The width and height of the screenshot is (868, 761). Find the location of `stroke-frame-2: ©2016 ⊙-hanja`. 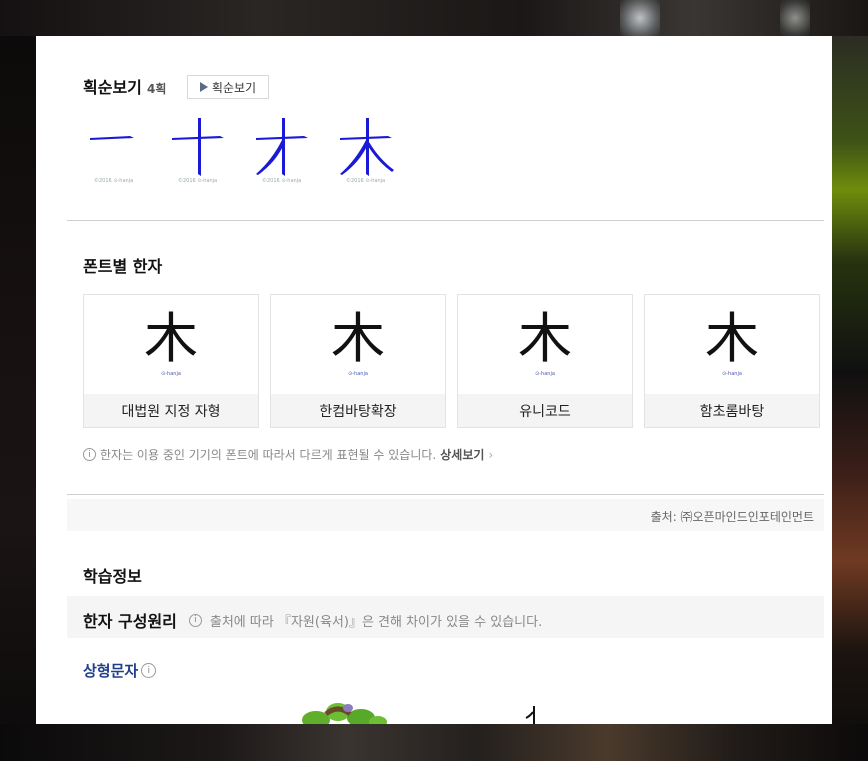

stroke-frame-2: ©2016 ⊙-hanja is located at coordinates (201, 151).